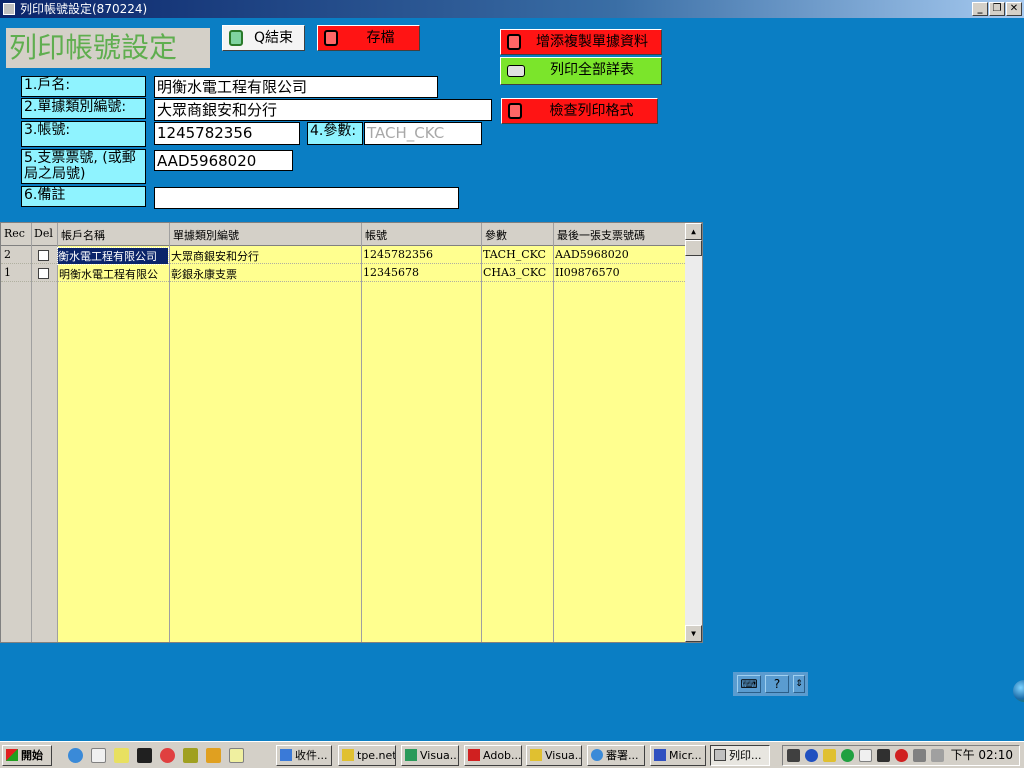  Describe the element at coordinates (27, 755) in the screenshot. I see `start-button: 開始` at that location.